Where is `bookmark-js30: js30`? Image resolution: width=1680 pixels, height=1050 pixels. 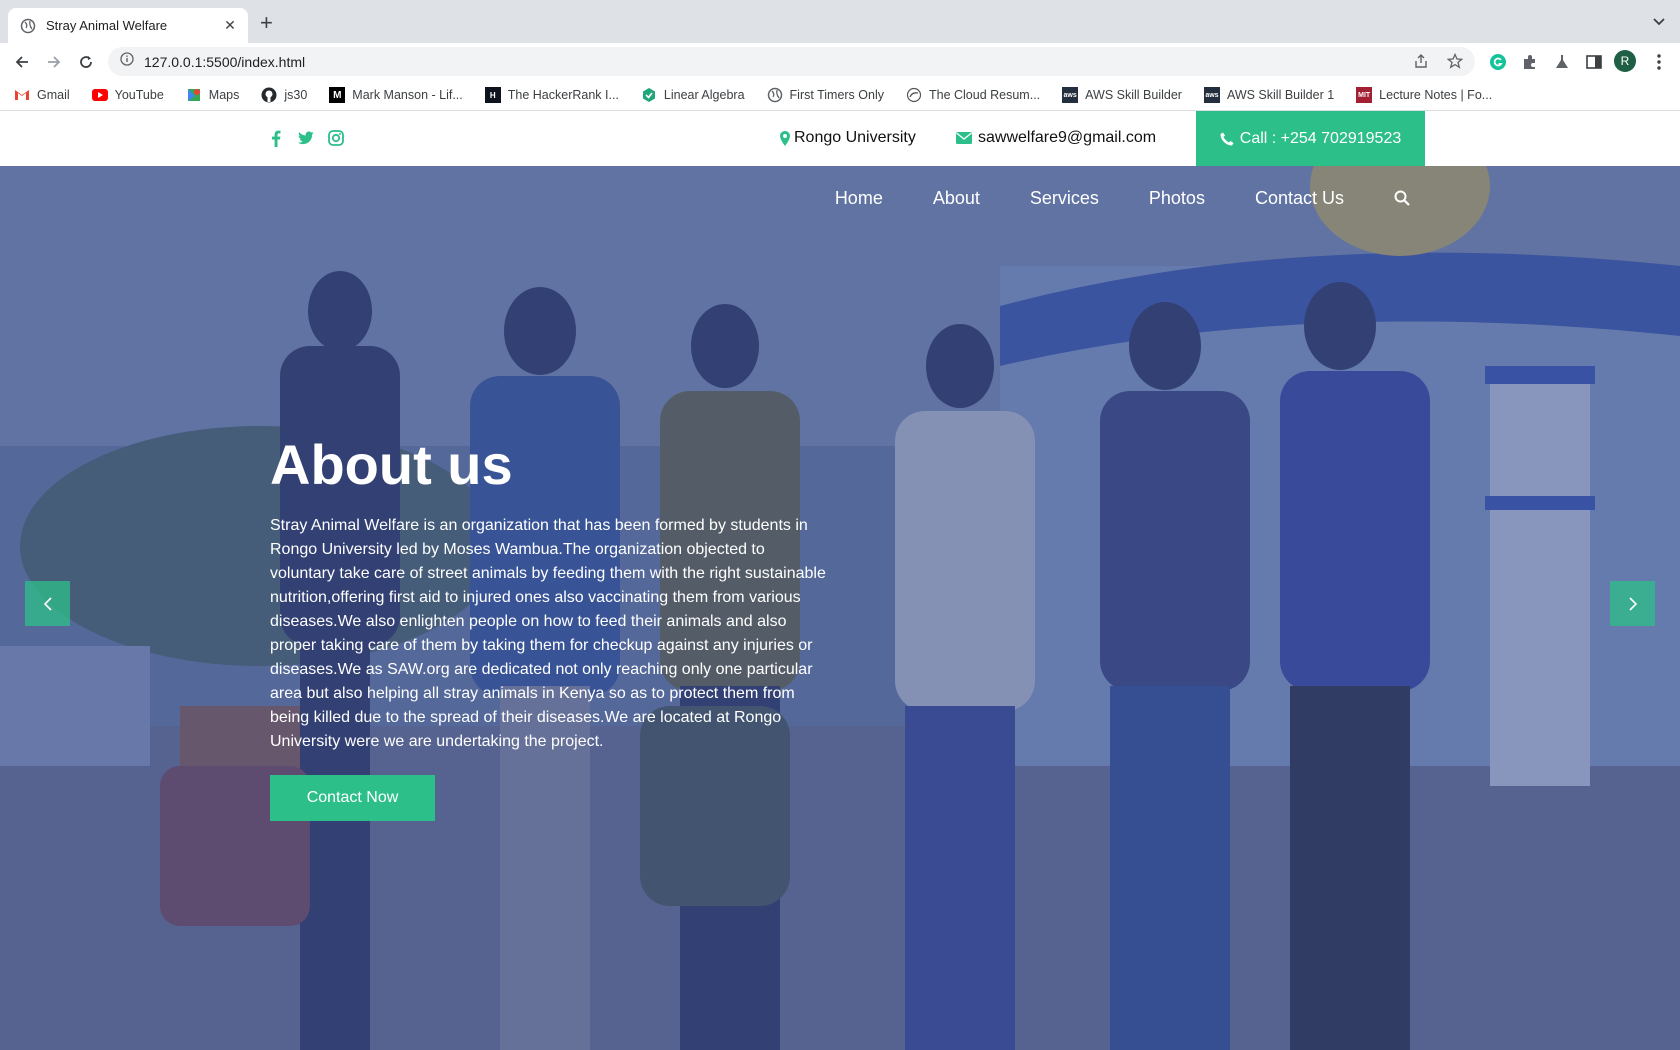 bookmark-js30: js30 is located at coordinates (284, 95).